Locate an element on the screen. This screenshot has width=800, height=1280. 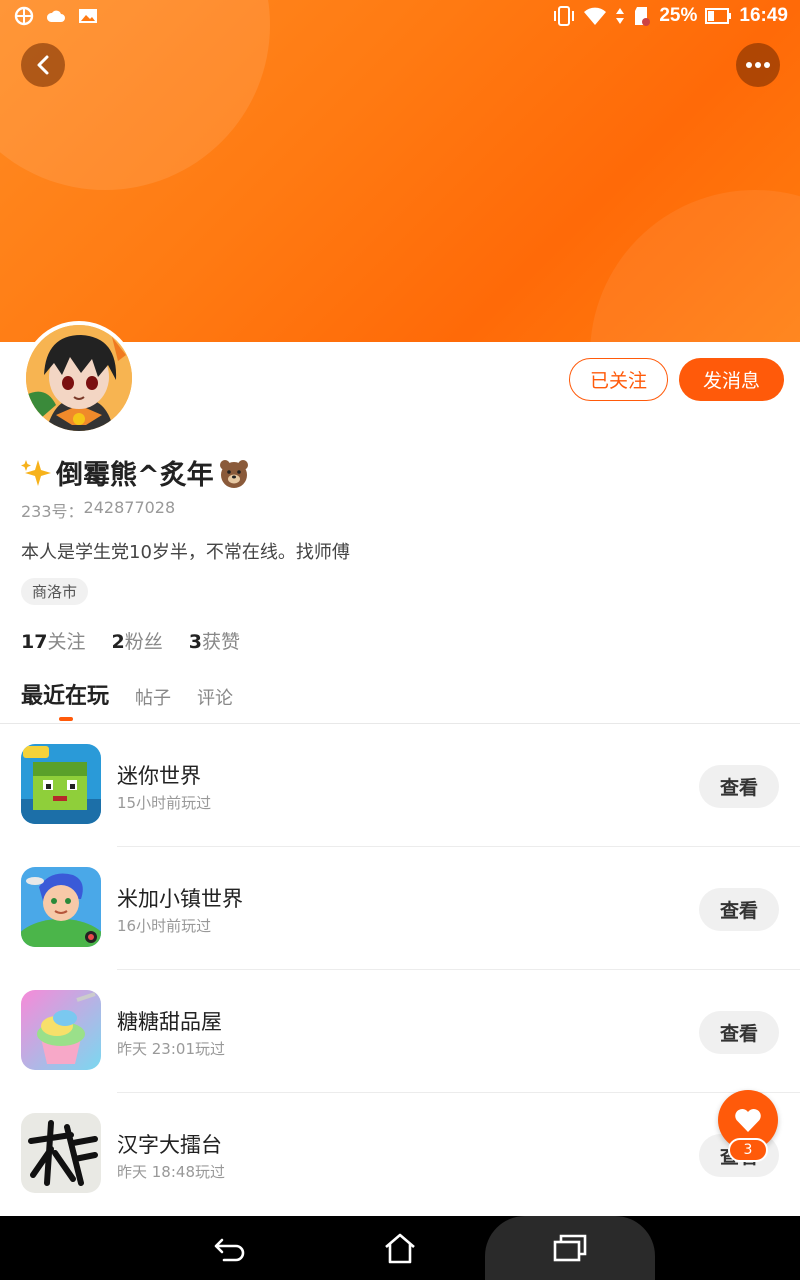
stat-label: 关注 is located at coordinates (66, 642).